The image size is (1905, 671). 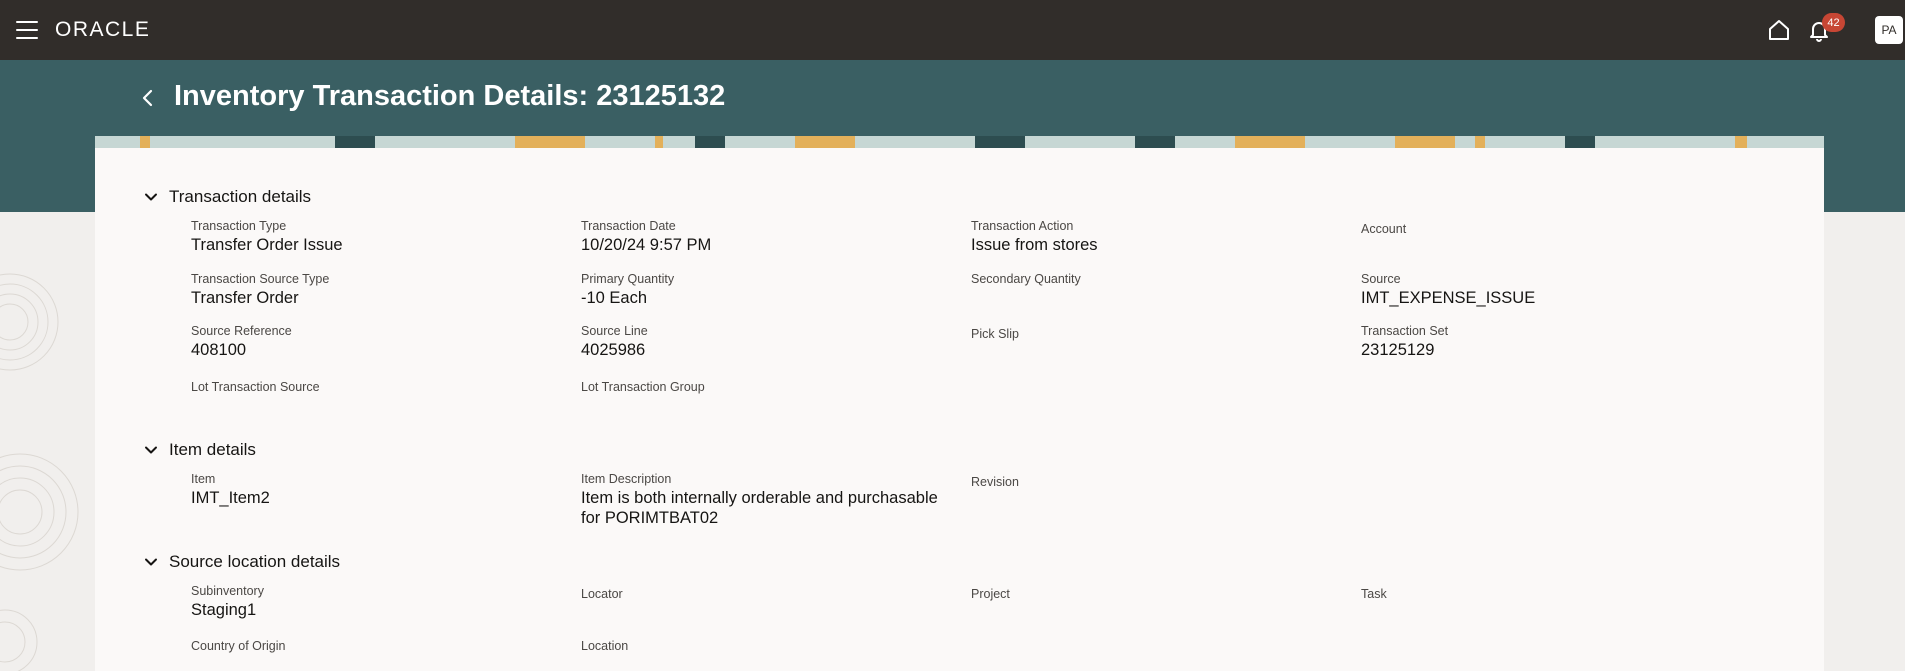 What do you see at coordinates (605, 646) in the screenshot?
I see `field-label: Location` at bounding box center [605, 646].